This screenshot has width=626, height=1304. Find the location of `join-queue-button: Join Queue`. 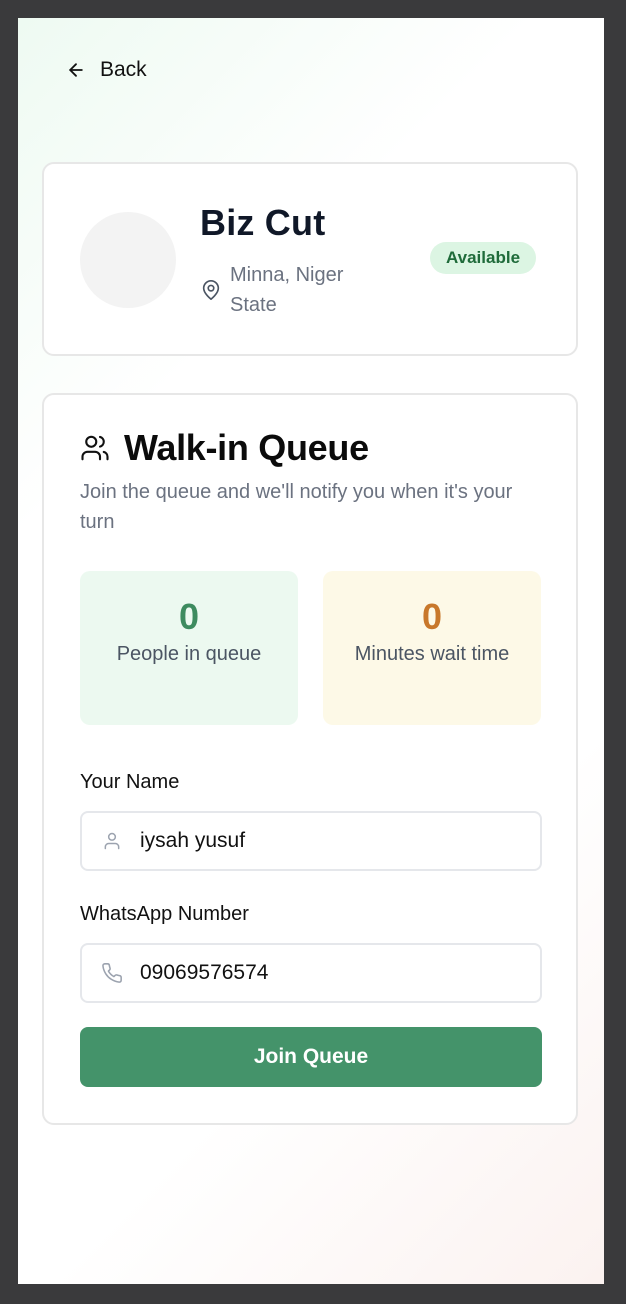

join-queue-button: Join Queue is located at coordinates (311, 1057).